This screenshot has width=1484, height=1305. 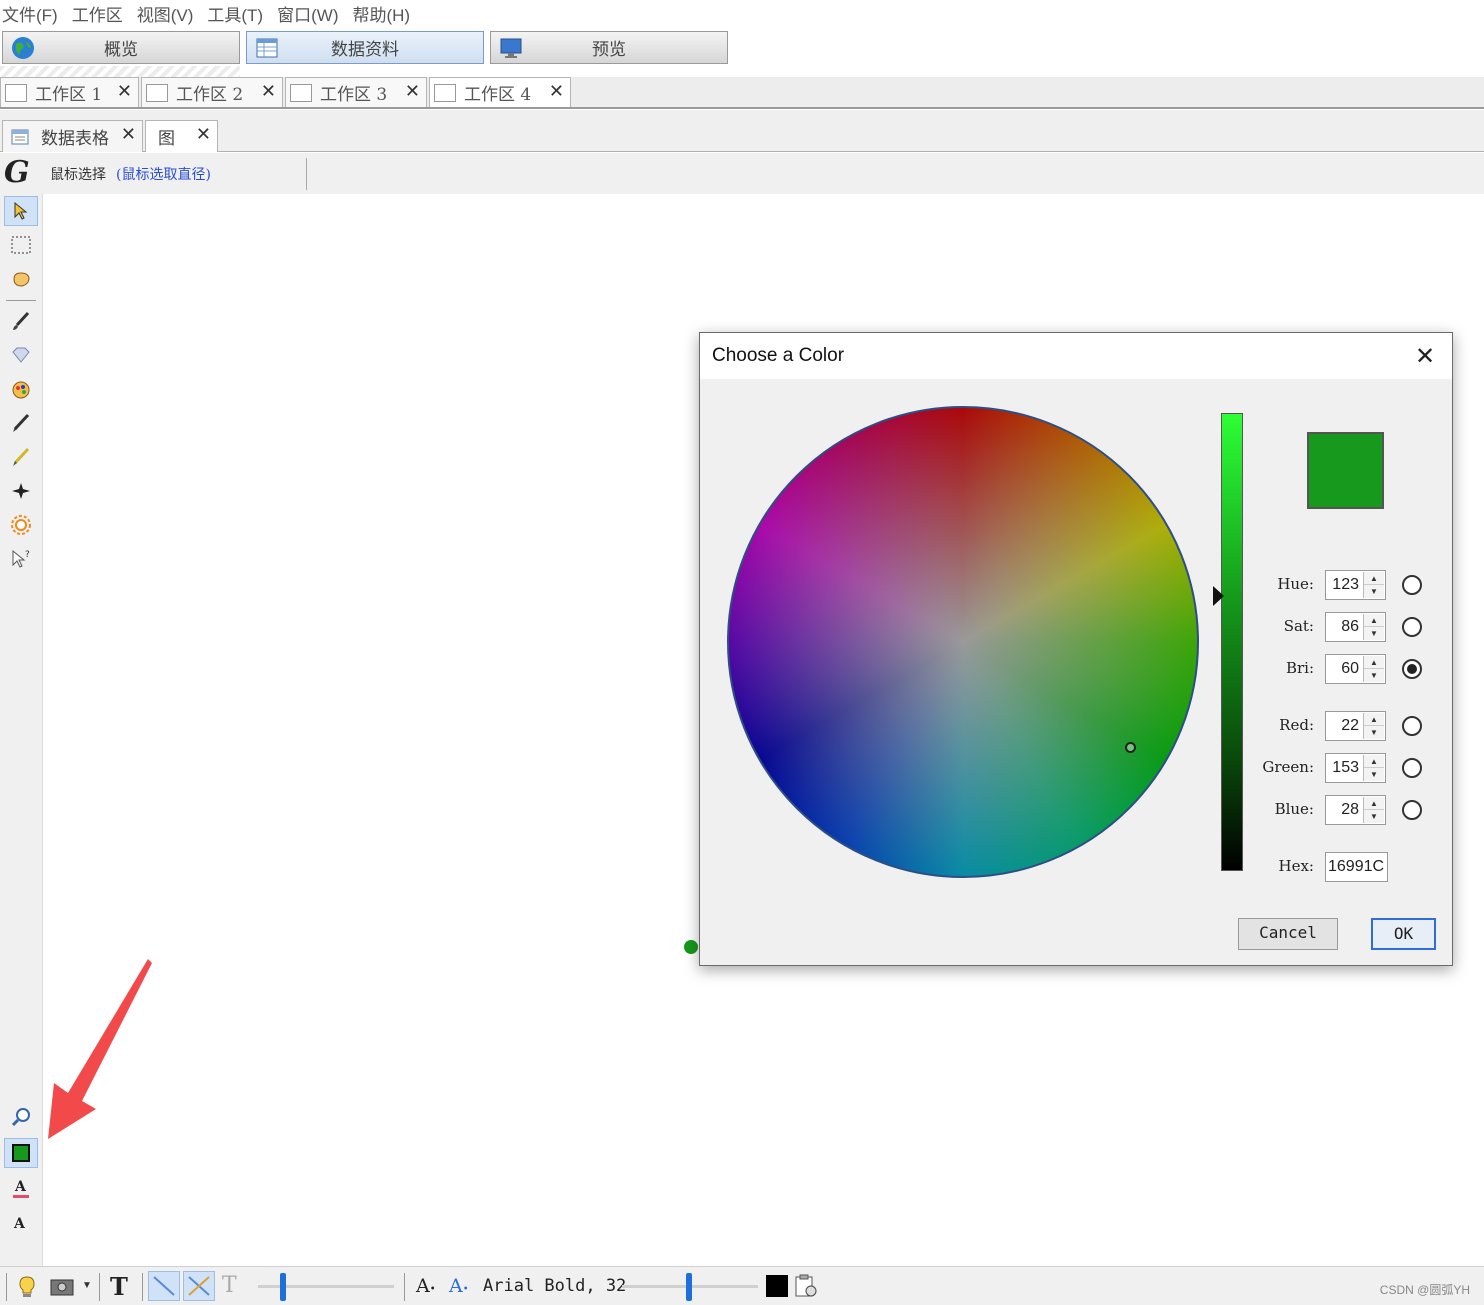 What do you see at coordinates (21, 389) in the screenshot?
I see `painter-tool` at bounding box center [21, 389].